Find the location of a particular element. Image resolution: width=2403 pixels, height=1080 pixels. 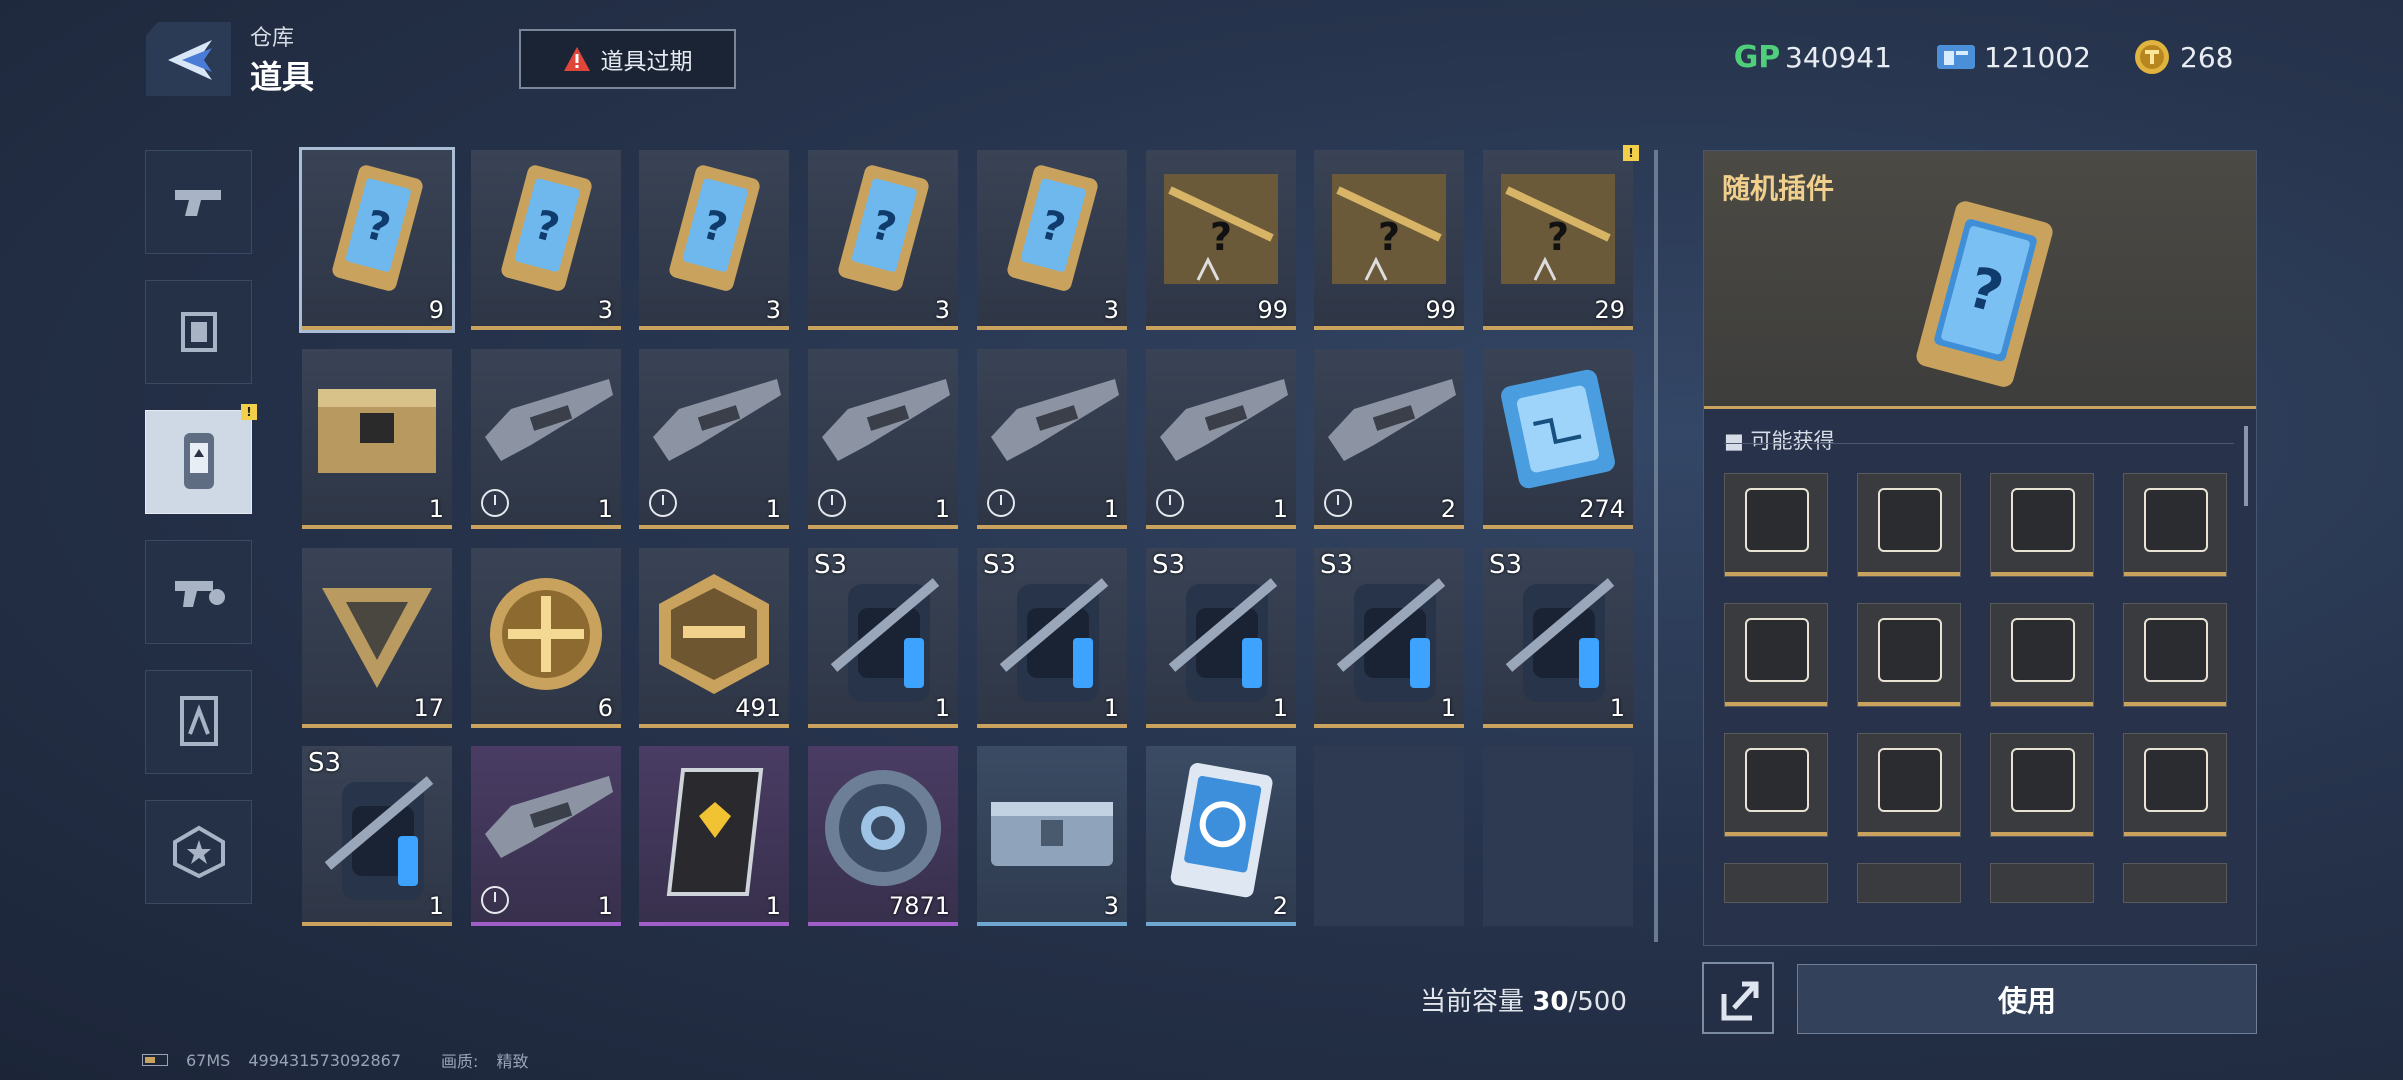

item-preview: 随机插件 ? is located at coordinates (1980, 280).